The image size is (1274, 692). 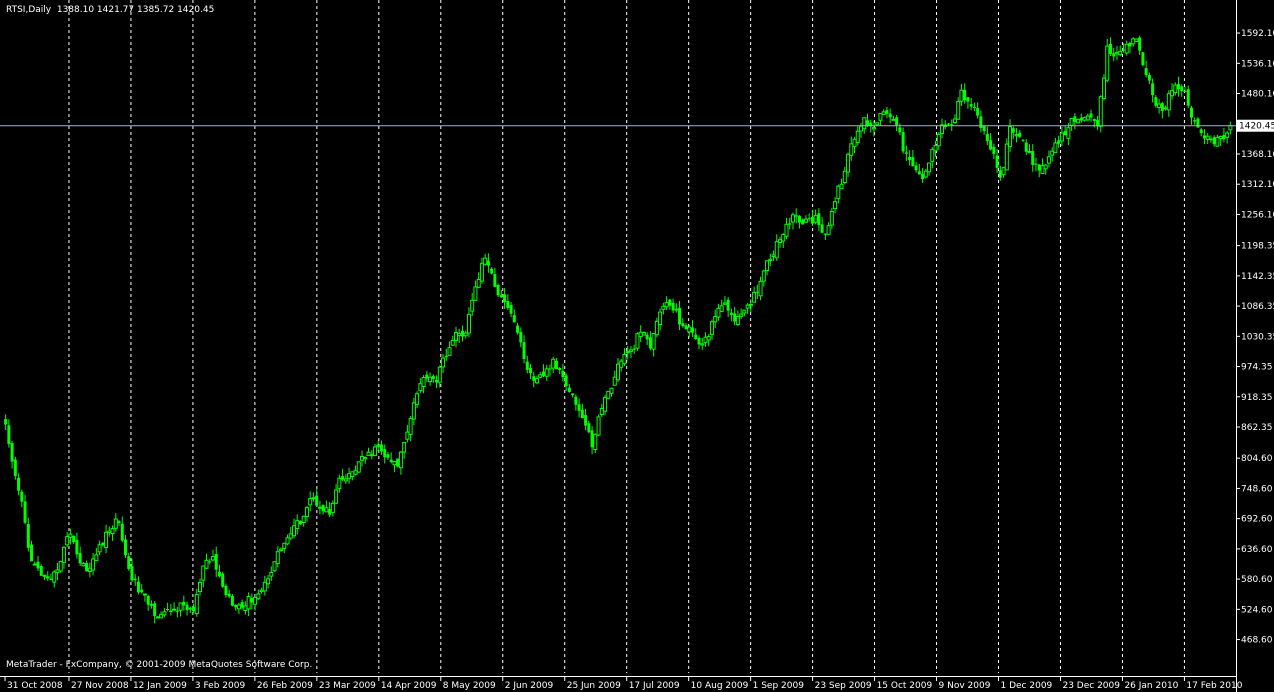 What do you see at coordinates (100, 686) in the screenshot?
I see `time-tick-label-1: 27 Nov 2008` at bounding box center [100, 686].